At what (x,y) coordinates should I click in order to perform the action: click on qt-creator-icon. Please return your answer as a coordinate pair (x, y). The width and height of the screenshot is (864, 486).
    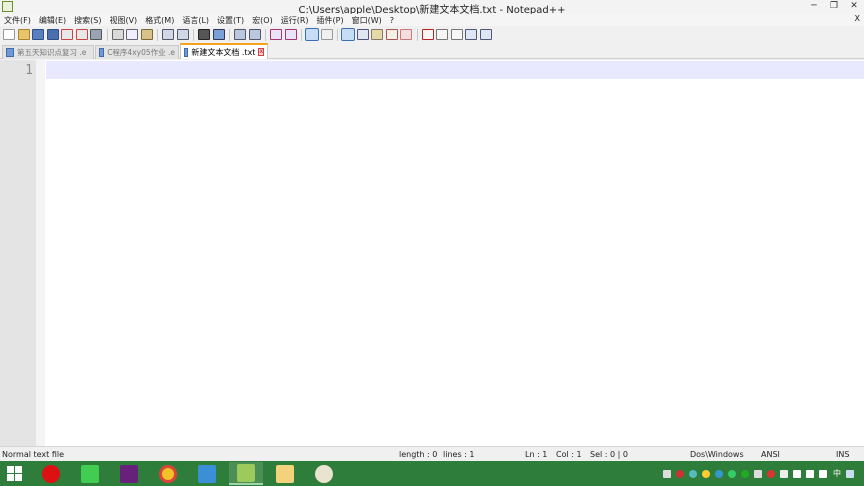
    Looking at the image, I should click on (90, 473).